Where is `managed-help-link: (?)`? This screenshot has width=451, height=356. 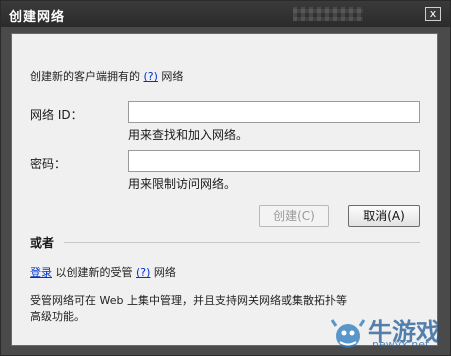
managed-help-link: (?) is located at coordinates (143, 272).